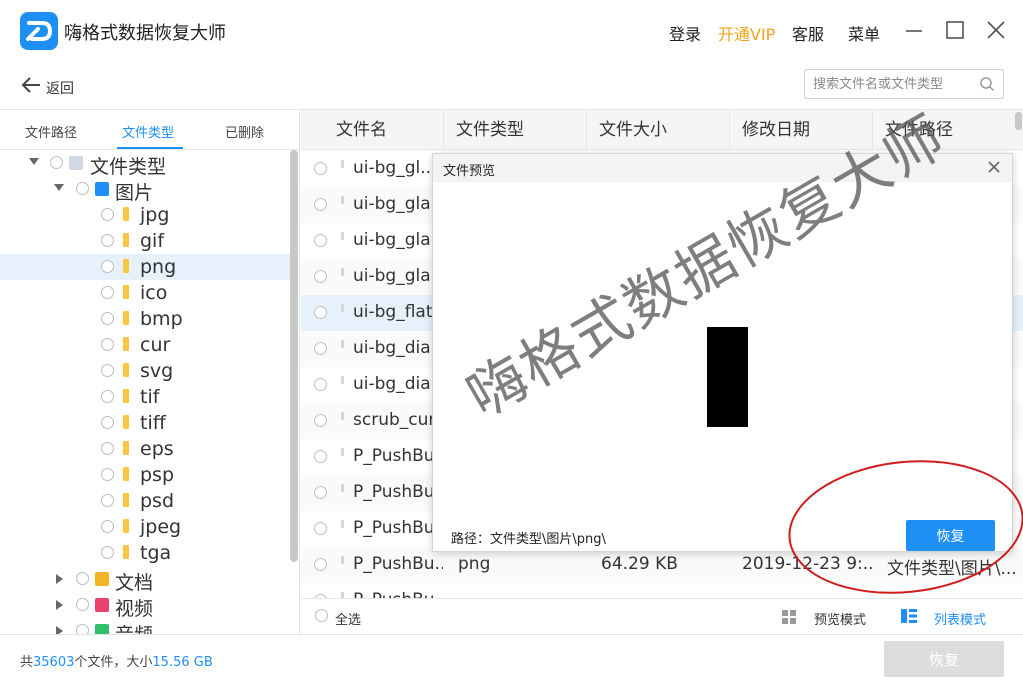  Describe the element at coordinates (294, 356) in the screenshot. I see `tree-scrollbar` at that location.